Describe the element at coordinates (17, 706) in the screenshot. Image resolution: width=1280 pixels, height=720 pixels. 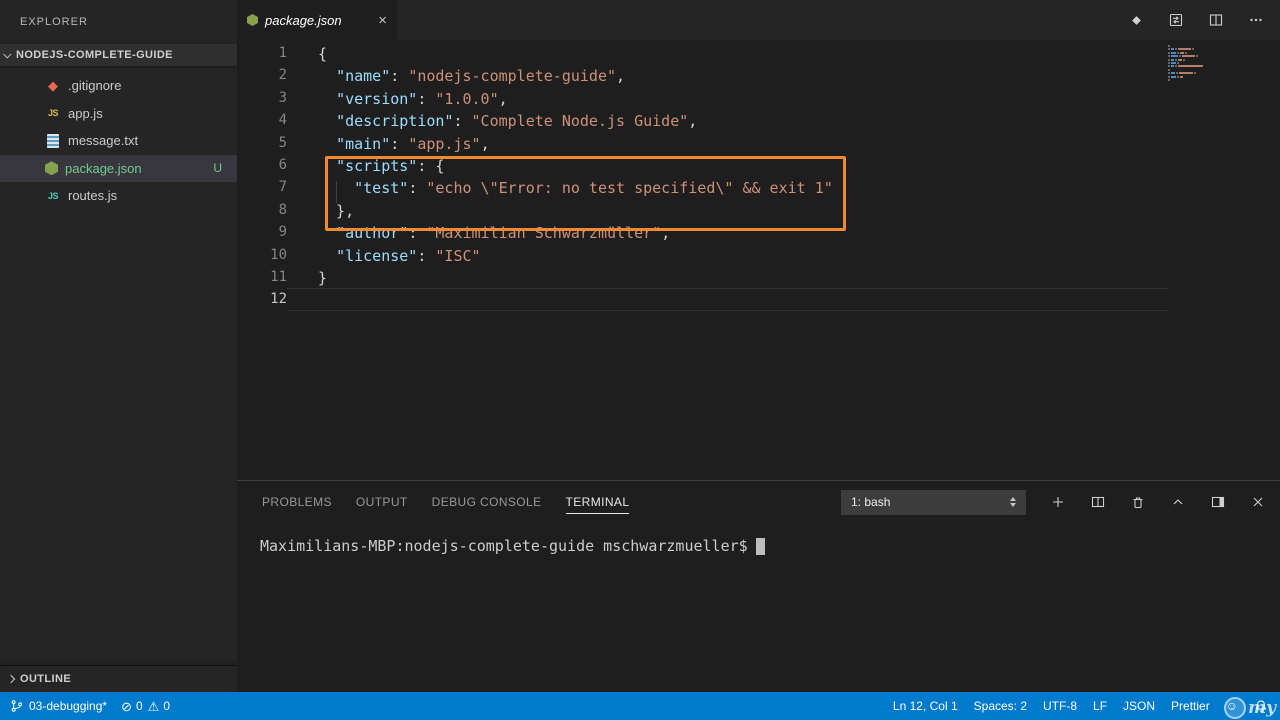
I see `git-branch-icon` at that location.